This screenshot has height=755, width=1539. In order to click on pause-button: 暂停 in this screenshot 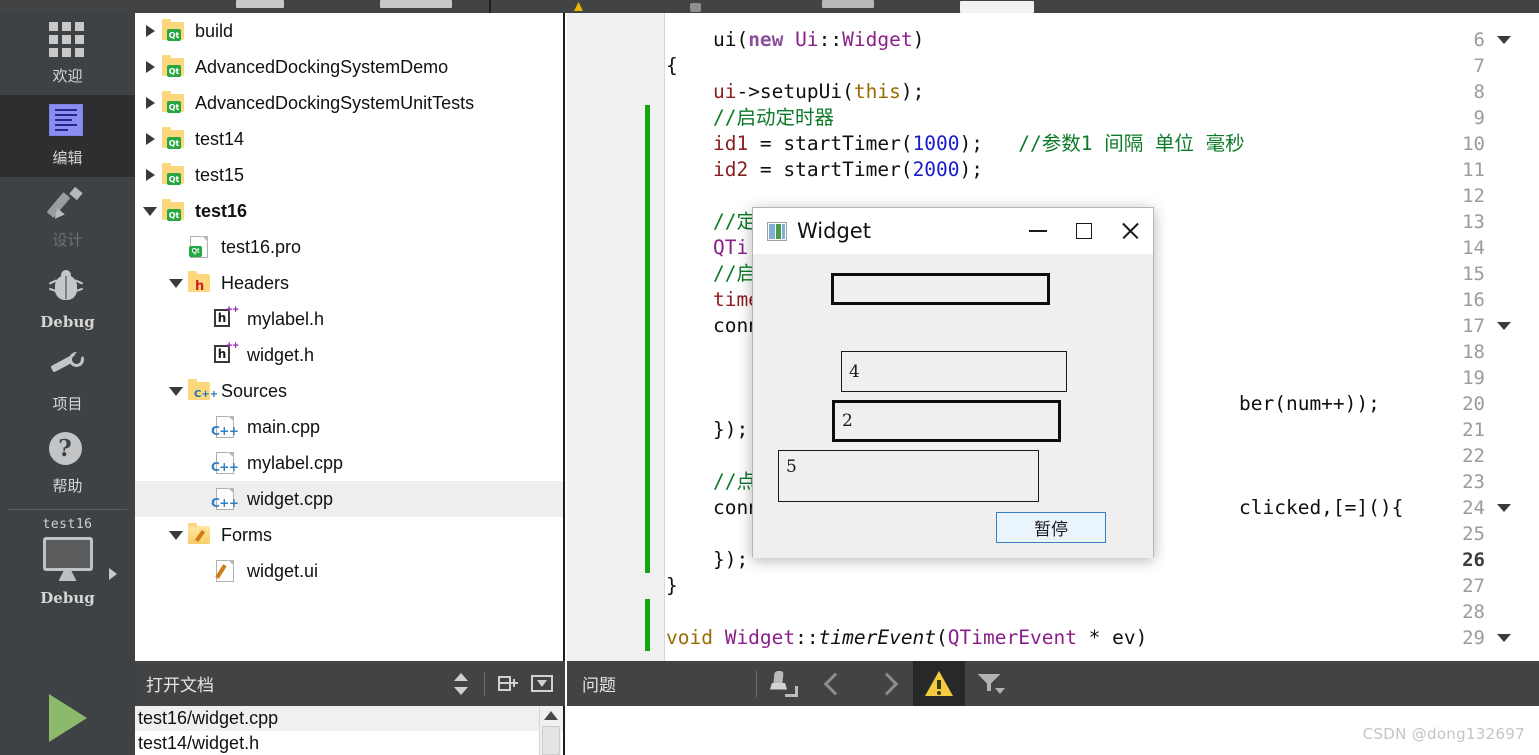, I will do `click(1051, 527)`.